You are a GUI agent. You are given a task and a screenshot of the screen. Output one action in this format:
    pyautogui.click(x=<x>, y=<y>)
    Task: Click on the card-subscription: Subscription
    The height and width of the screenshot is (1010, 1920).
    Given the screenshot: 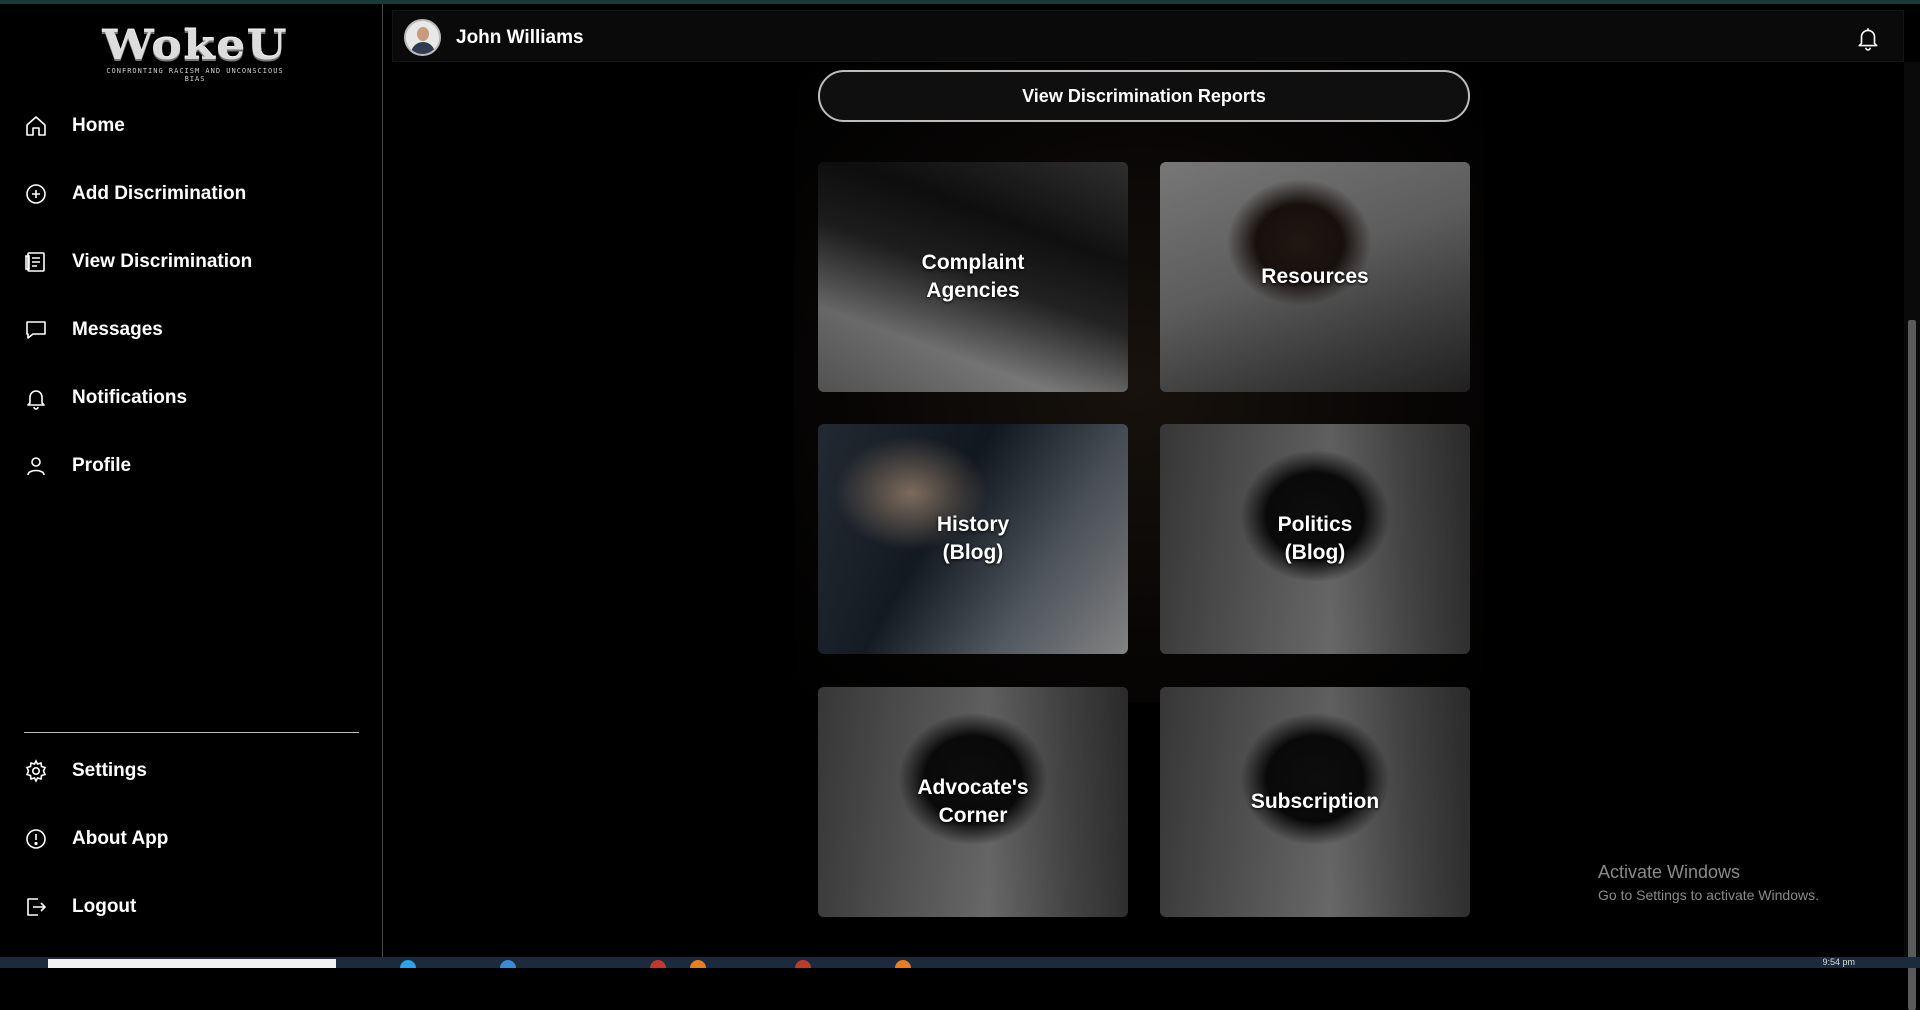 What is the action you would take?
    pyautogui.click(x=1315, y=802)
    